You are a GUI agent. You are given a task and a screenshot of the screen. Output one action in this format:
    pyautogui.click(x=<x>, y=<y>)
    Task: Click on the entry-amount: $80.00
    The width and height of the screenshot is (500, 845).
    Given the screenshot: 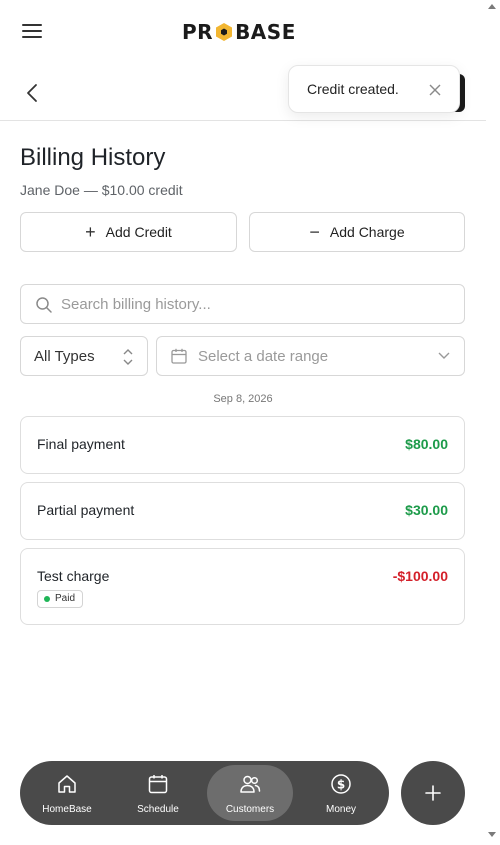 What is the action you would take?
    pyautogui.click(x=426, y=444)
    